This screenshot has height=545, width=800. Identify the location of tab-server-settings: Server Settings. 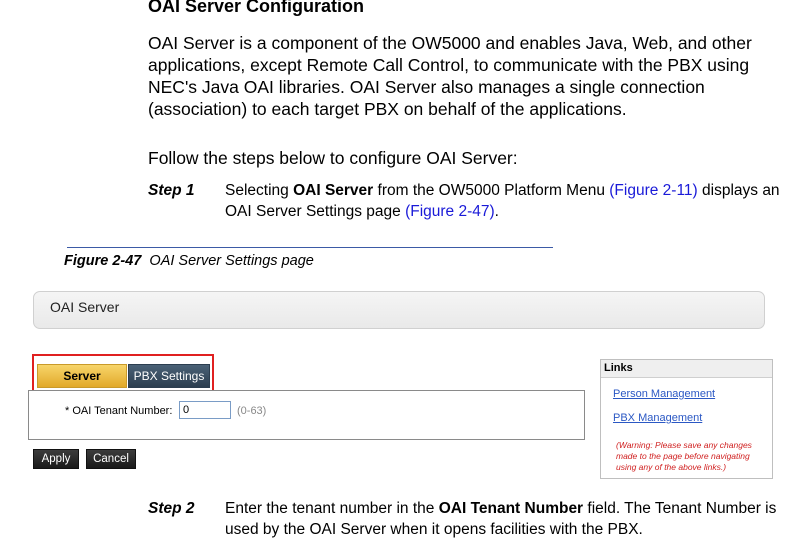
(82, 384).